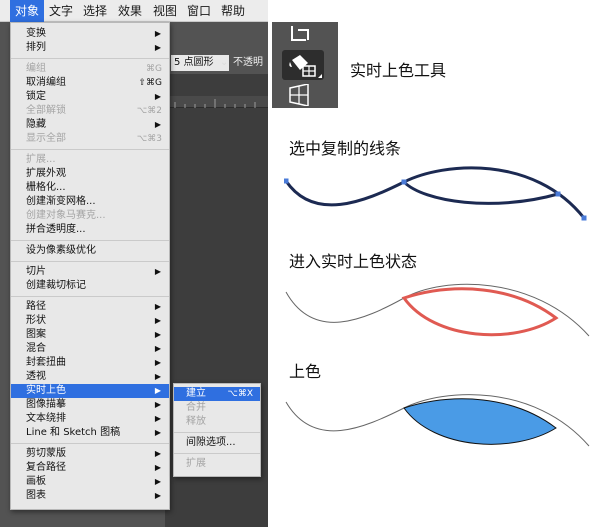 The image size is (600, 527). I want to click on selected-paths, so click(435, 192).